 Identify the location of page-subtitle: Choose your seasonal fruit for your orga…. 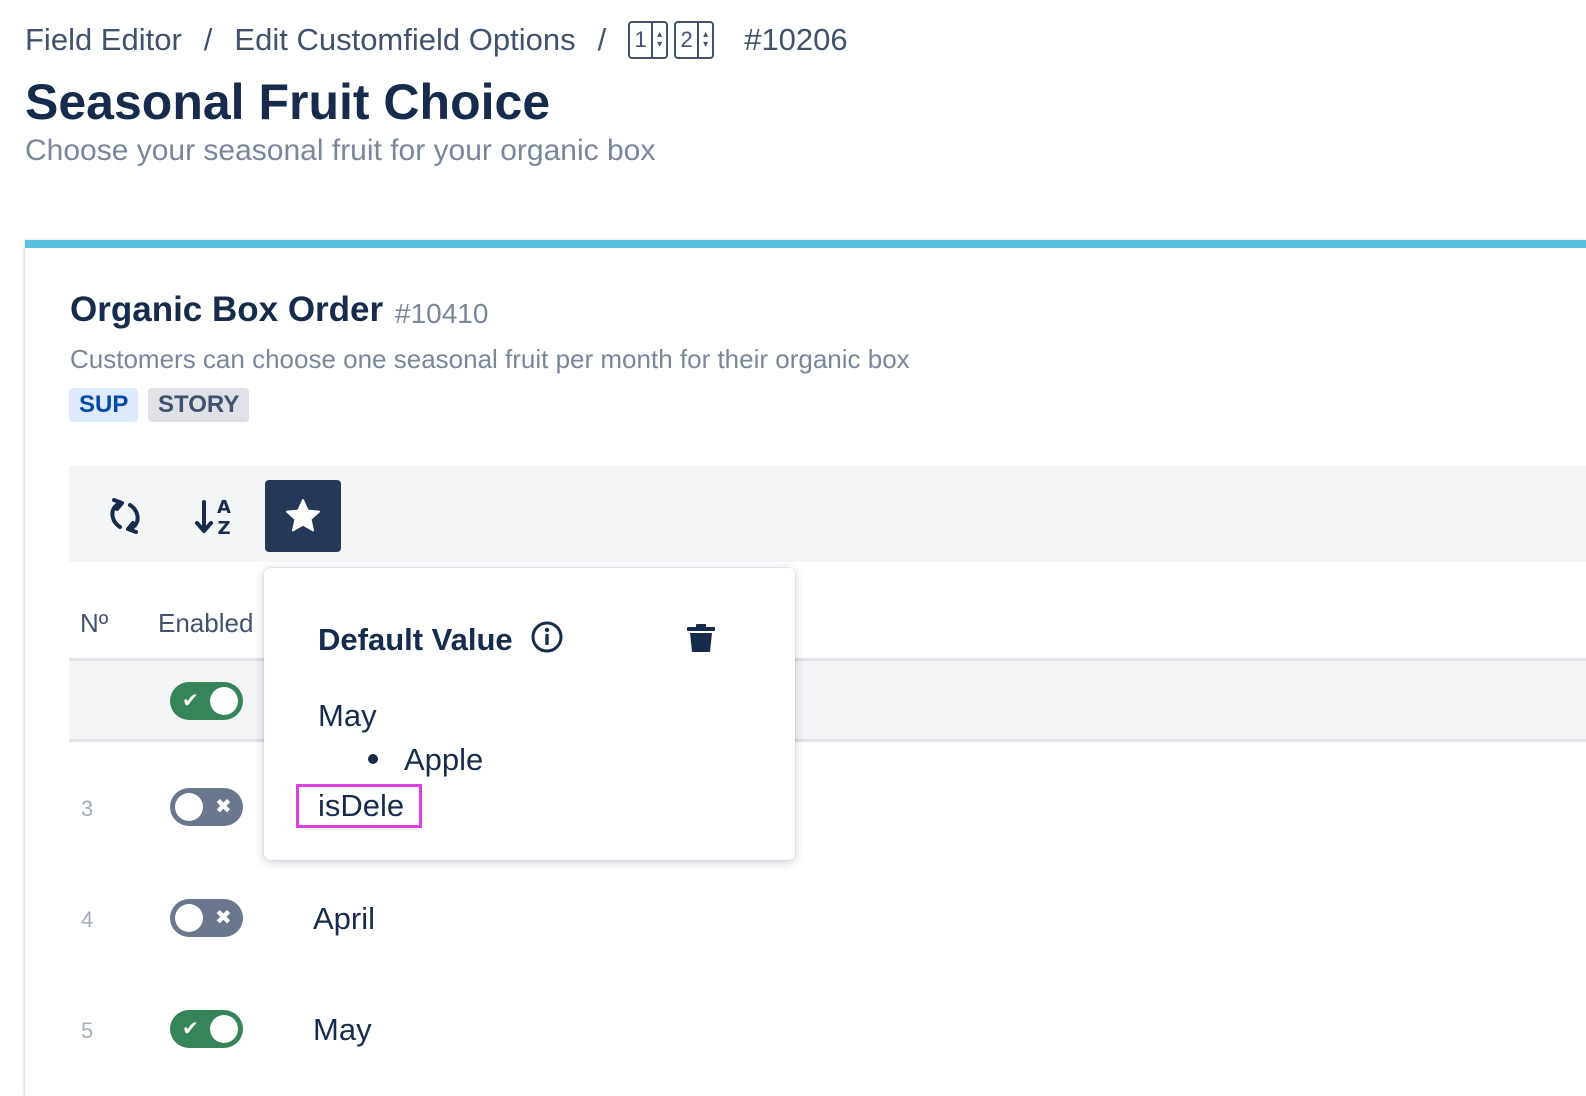
(340, 150).